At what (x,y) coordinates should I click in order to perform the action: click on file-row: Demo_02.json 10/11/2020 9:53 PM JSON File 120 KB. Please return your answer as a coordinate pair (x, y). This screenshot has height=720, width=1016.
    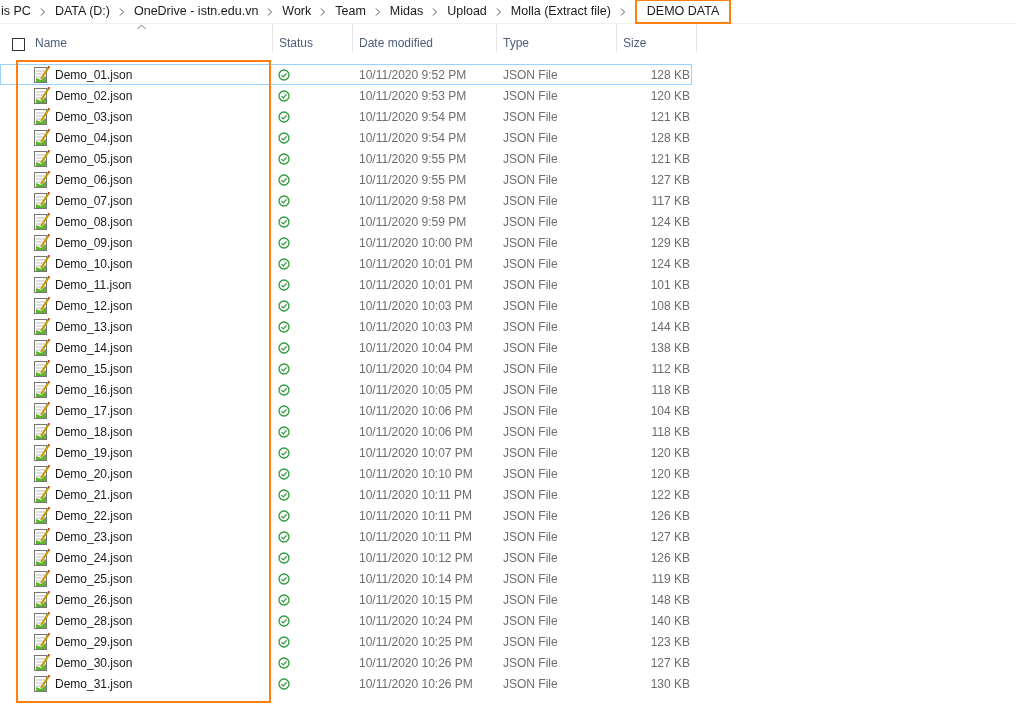
    Looking at the image, I should click on (346, 95).